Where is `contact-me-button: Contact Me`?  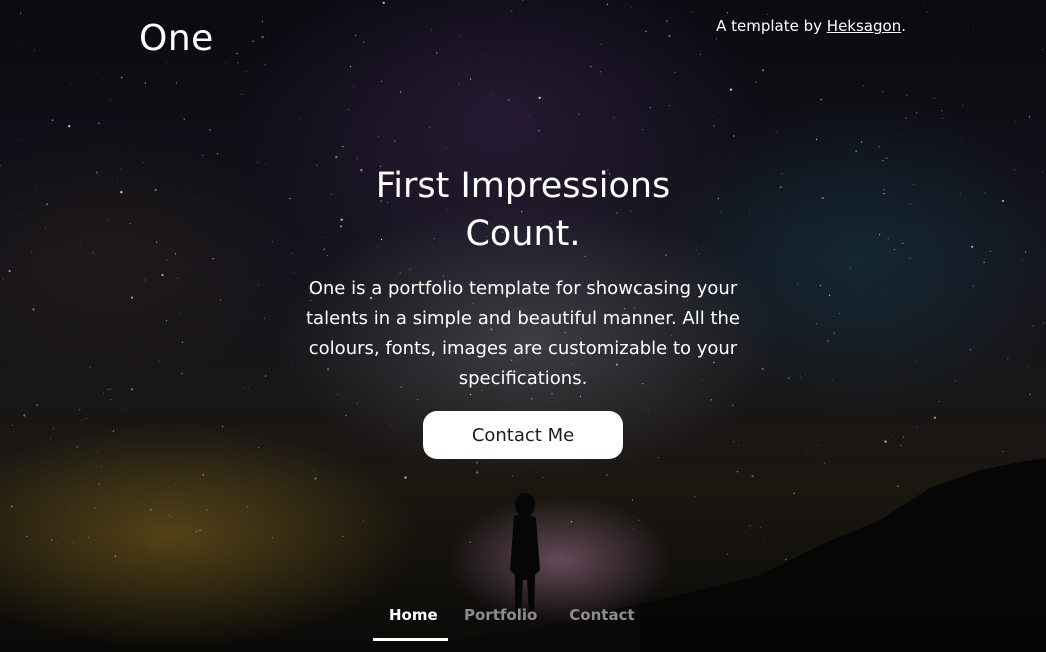
contact-me-button: Contact Me is located at coordinates (523, 435).